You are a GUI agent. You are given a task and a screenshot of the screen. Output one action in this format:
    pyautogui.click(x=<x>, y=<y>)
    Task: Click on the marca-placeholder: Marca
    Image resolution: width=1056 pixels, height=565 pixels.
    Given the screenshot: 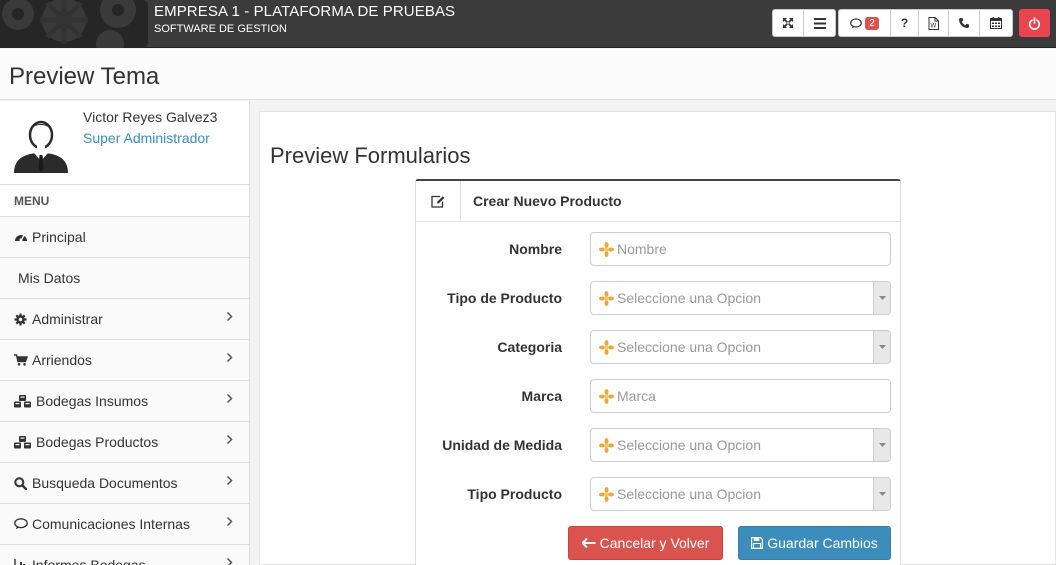 What is the action you would take?
    pyautogui.click(x=636, y=396)
    